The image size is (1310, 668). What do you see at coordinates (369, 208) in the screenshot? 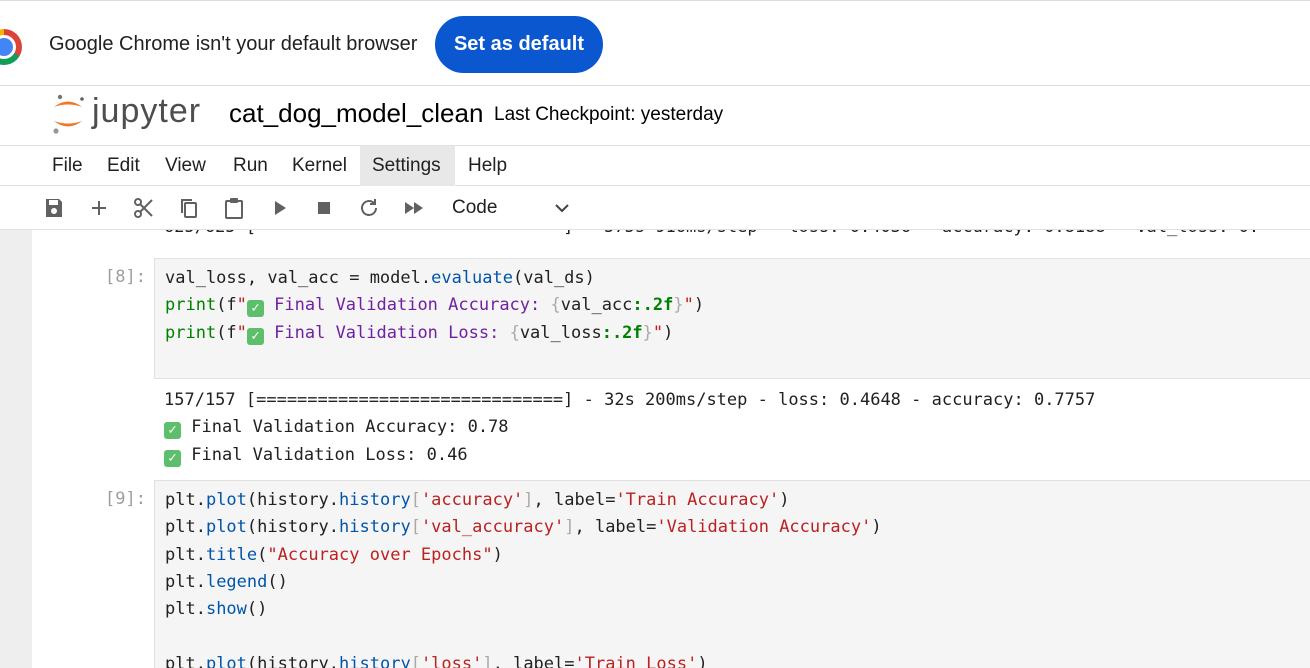
I see `restart-icon` at bounding box center [369, 208].